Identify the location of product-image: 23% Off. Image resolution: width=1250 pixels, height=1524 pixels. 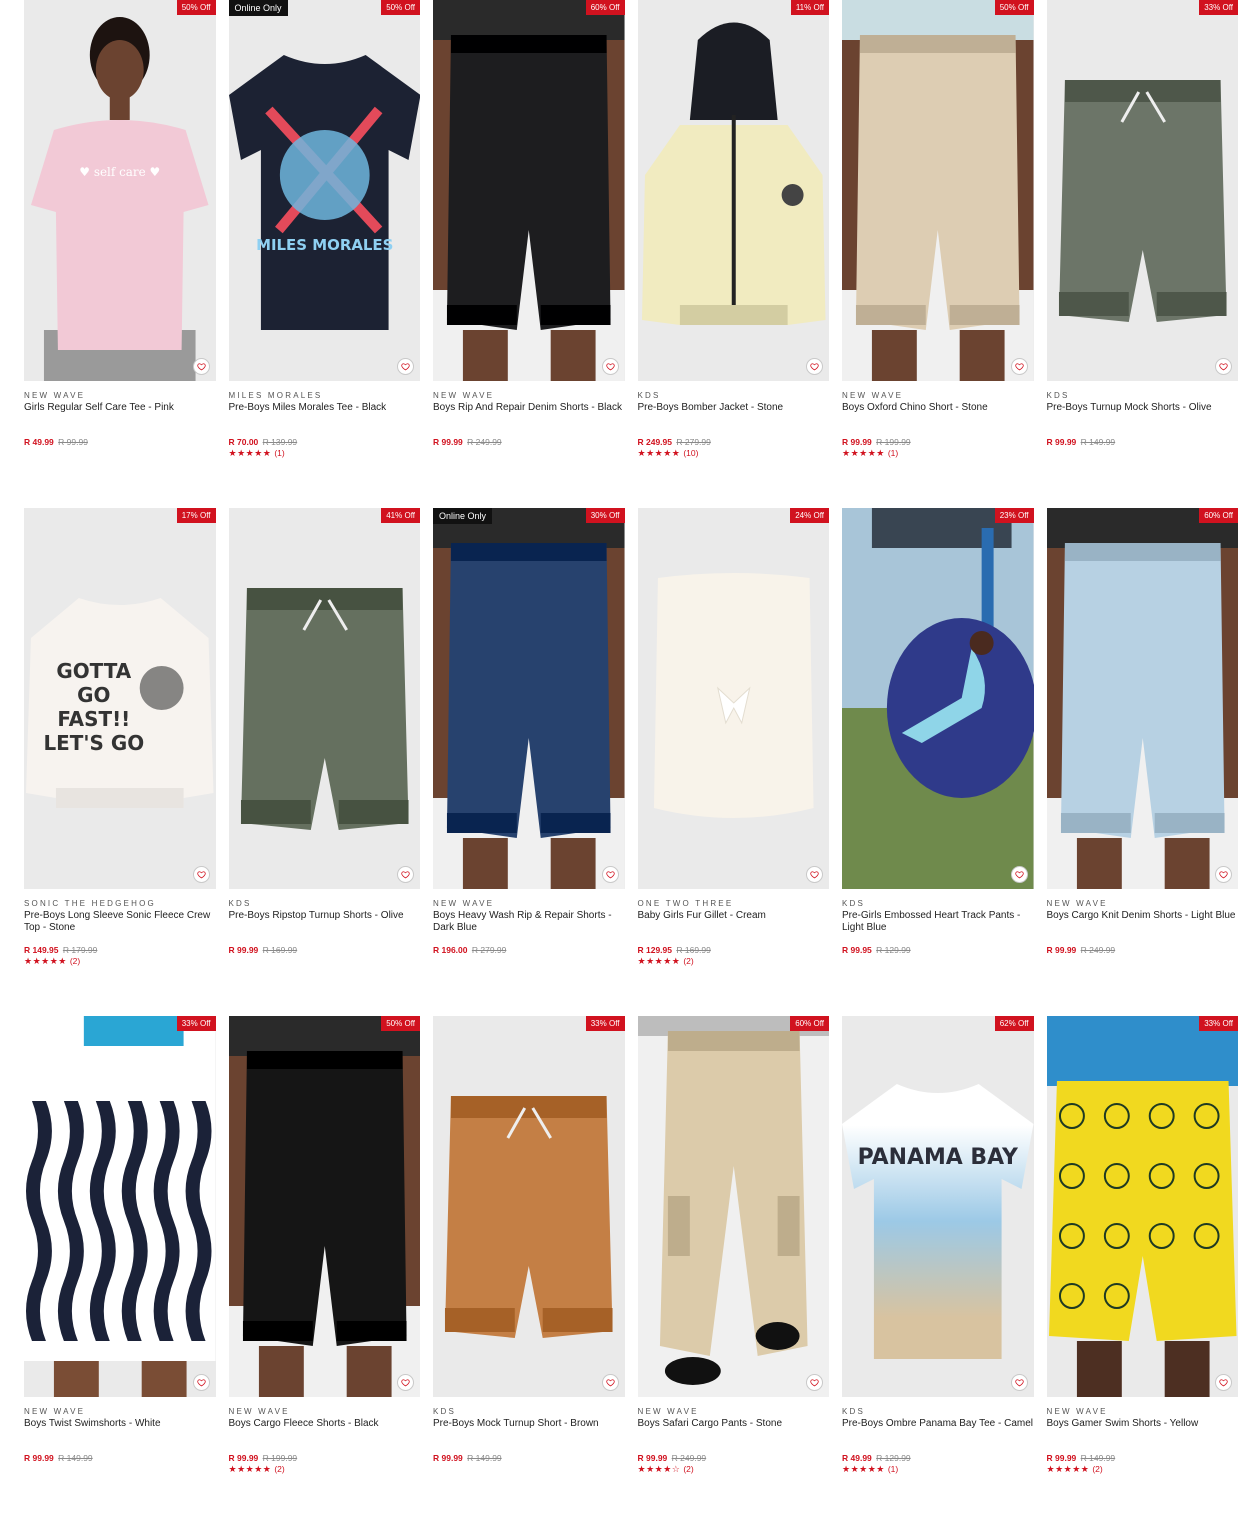
(938, 698).